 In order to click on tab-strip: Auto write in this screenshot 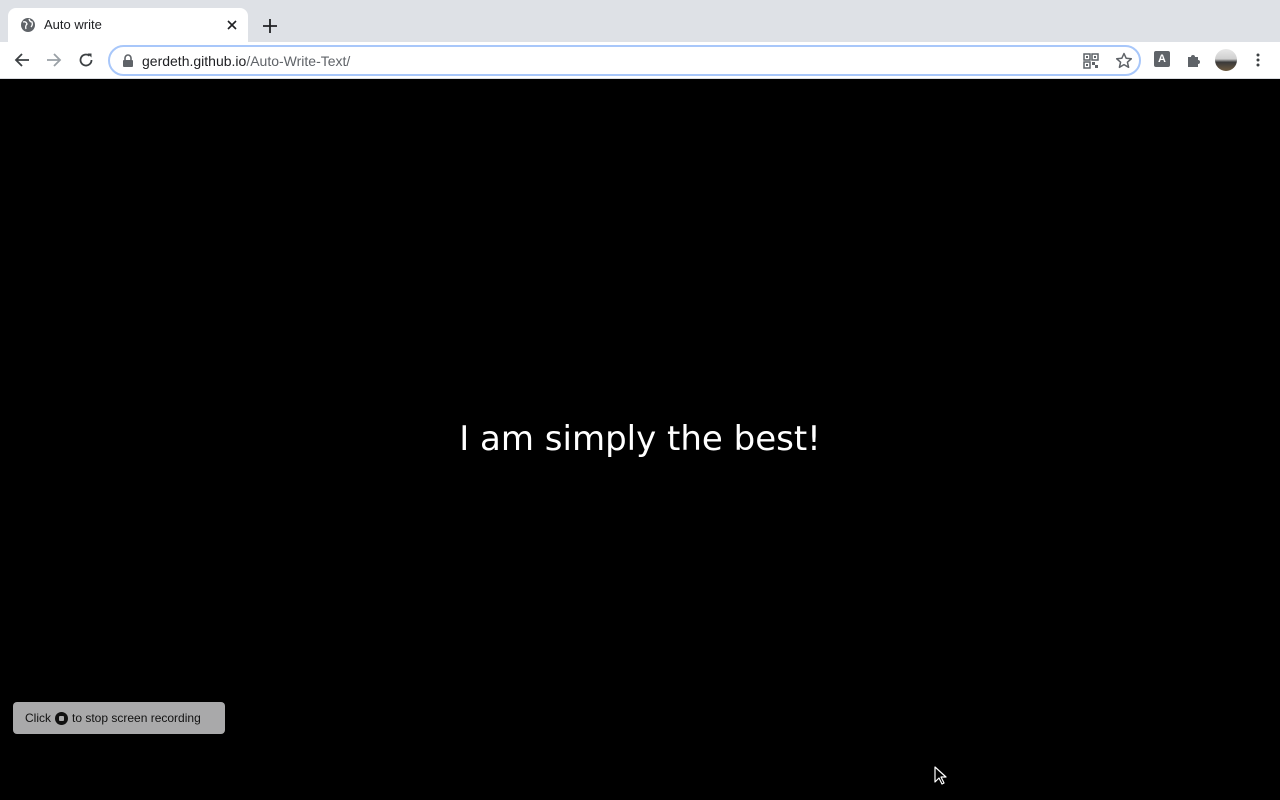, I will do `click(640, 21)`.